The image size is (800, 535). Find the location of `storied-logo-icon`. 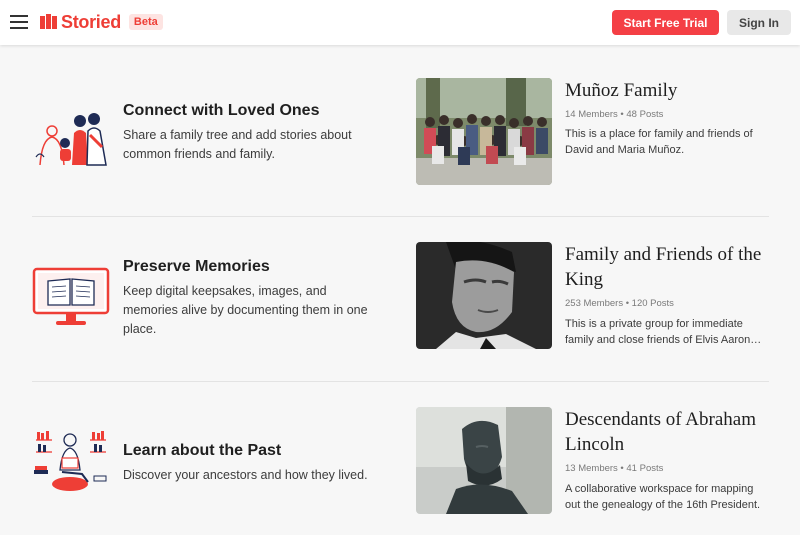

storied-logo-icon is located at coordinates (48, 21).